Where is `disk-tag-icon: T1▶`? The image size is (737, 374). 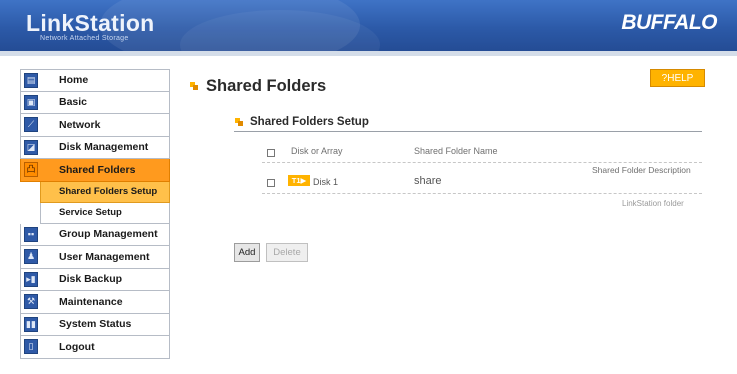 disk-tag-icon: T1▶ is located at coordinates (299, 180).